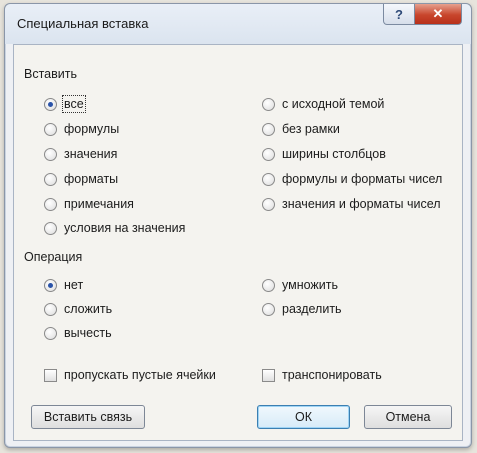 This screenshot has width=477, height=453. I want to click on operation-option-none: нет, so click(63, 285).